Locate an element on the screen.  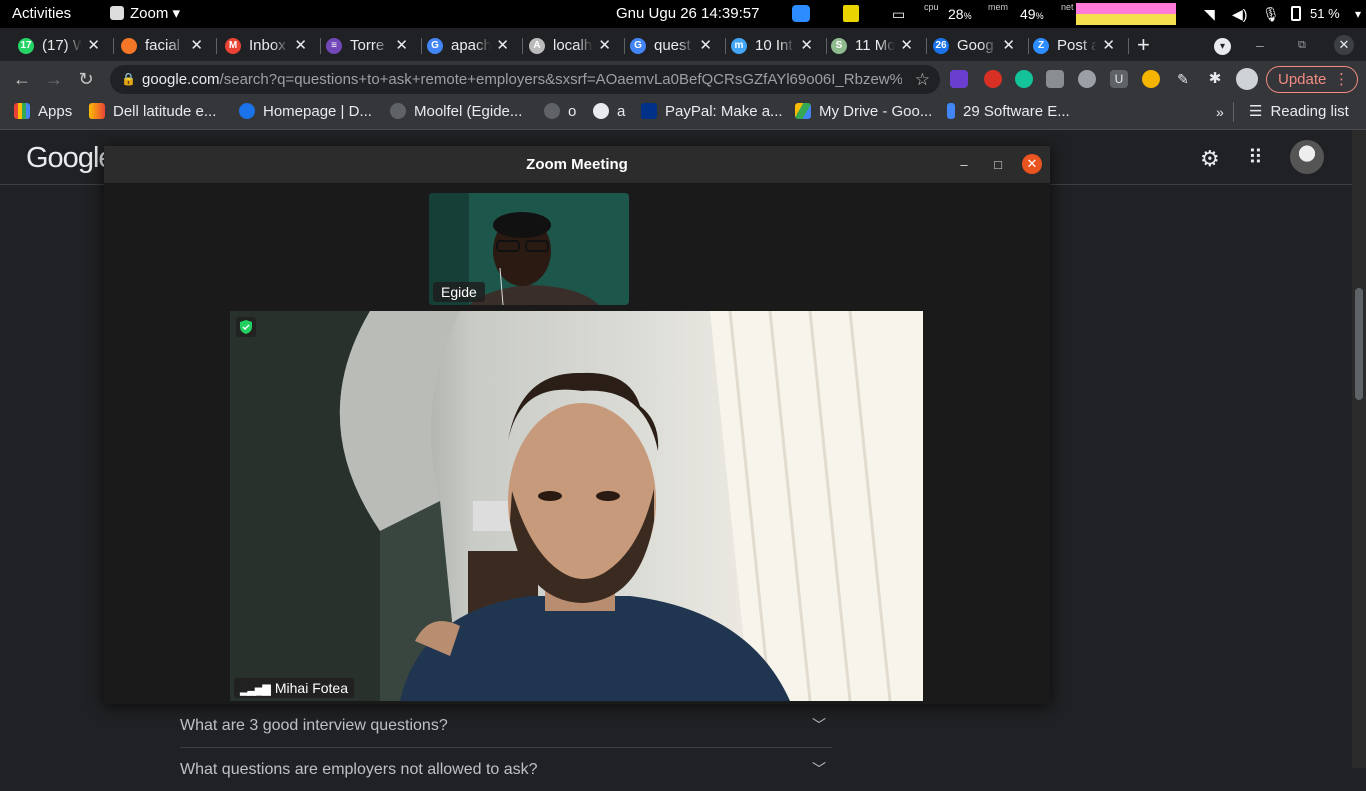
bookmark-item: a is located at coordinates (609, 112).